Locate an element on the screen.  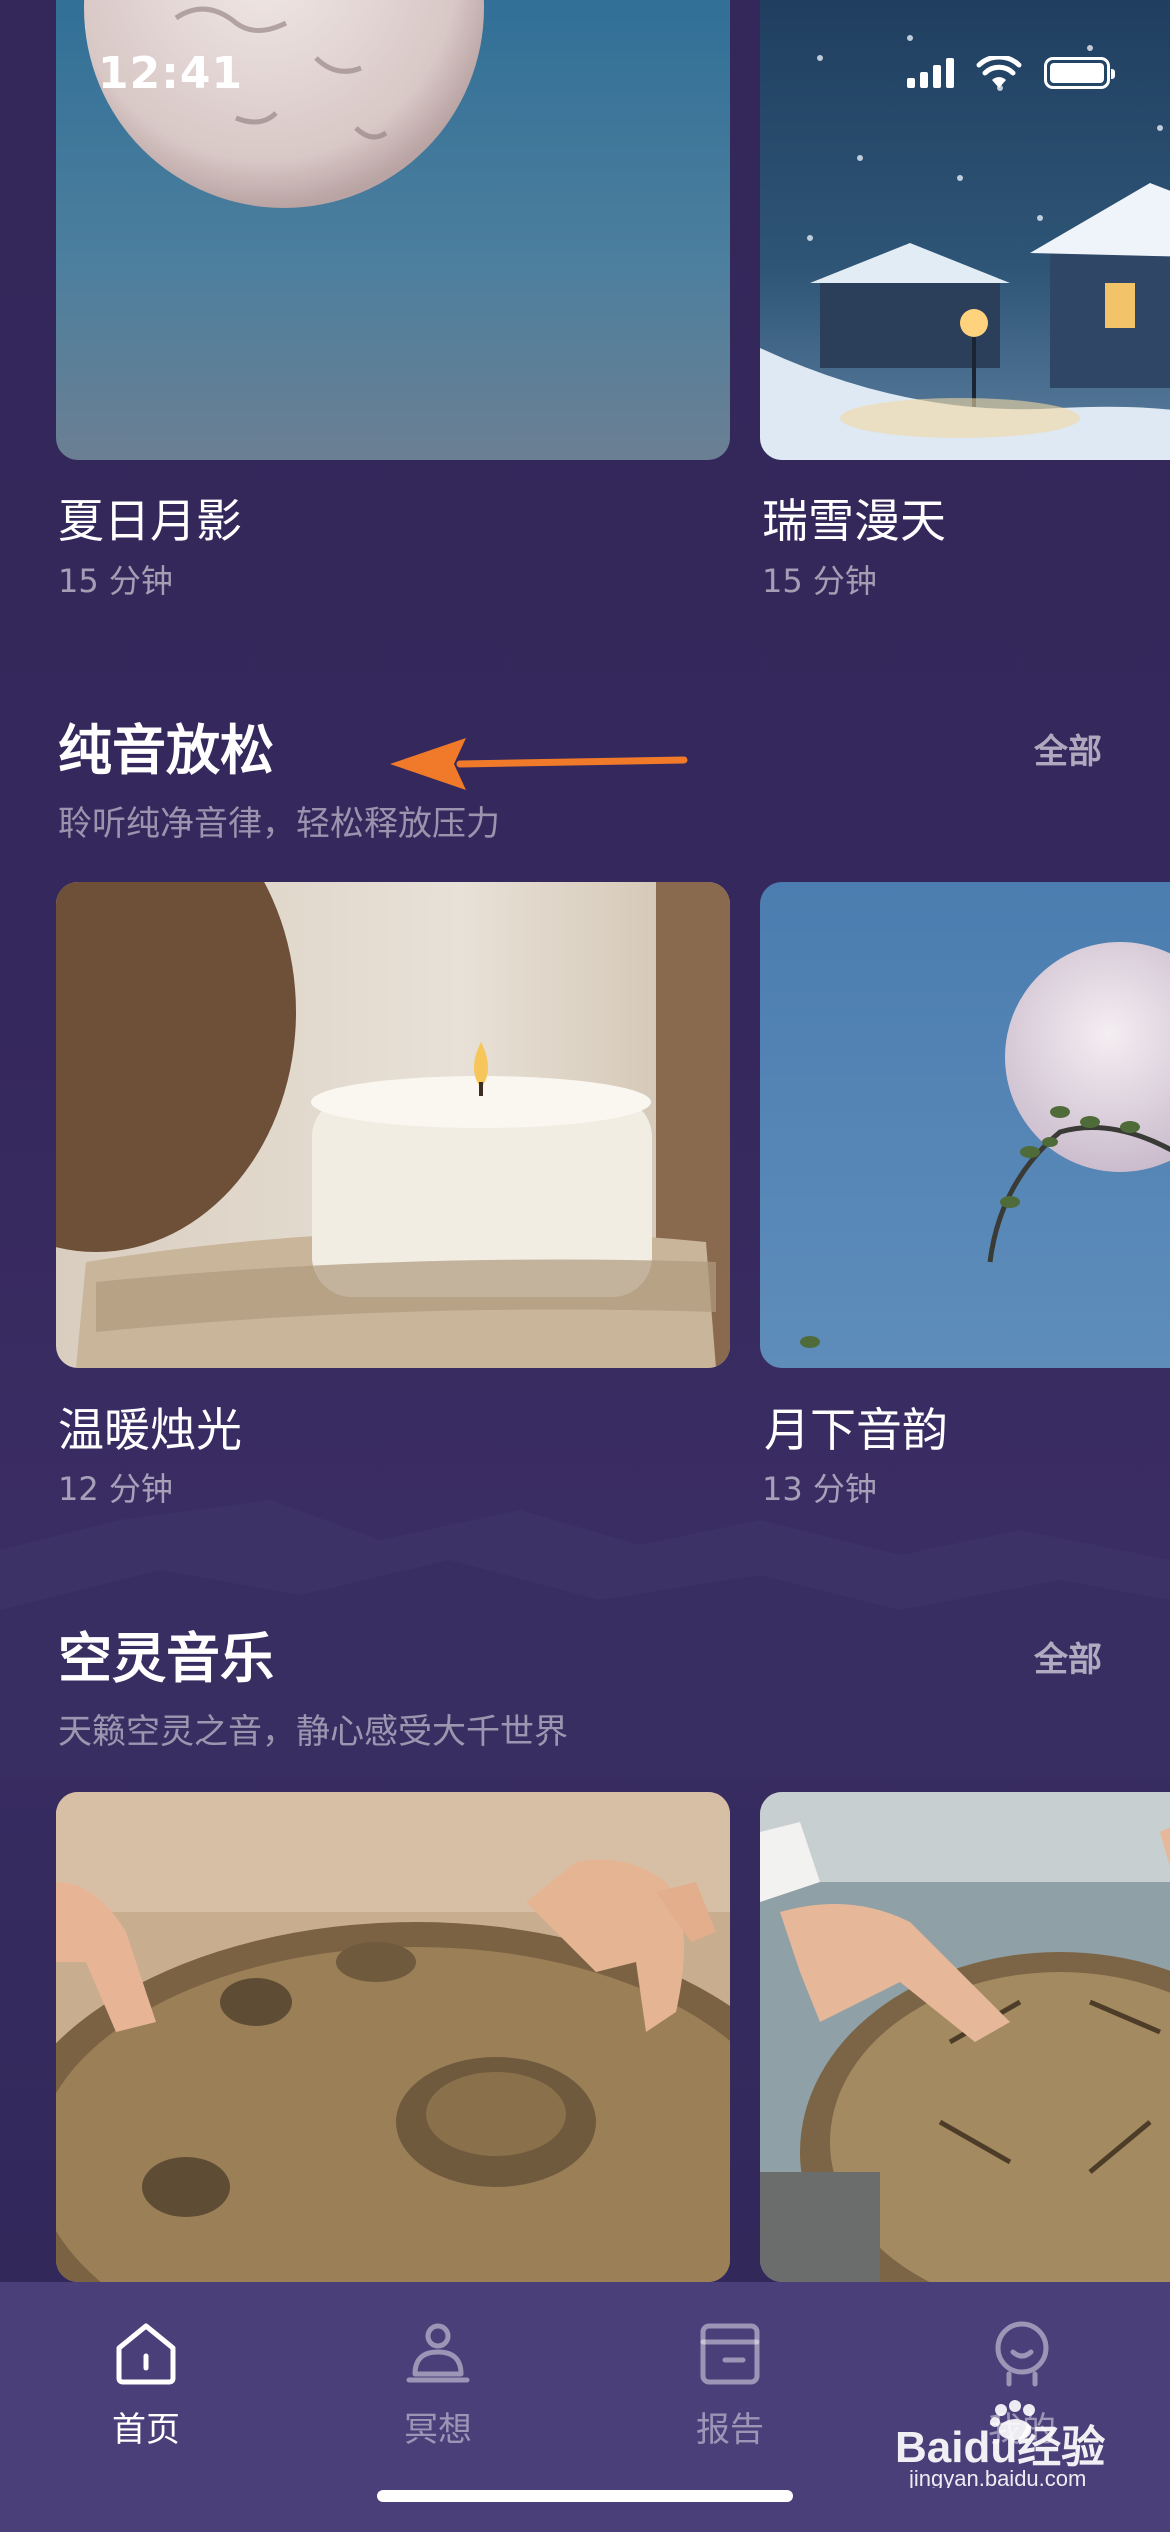
status-time: 12:41 is located at coordinates (171, 73).